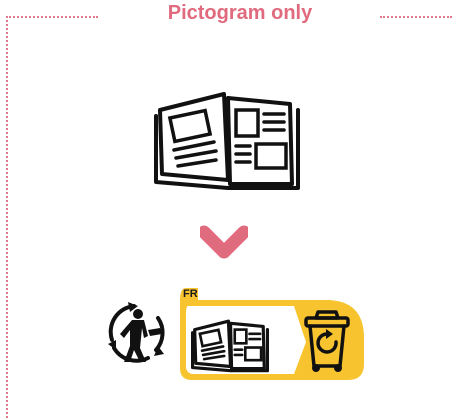  Describe the element at coordinates (240, 13) in the screenshot. I see `section-heading: Pictogram only` at that location.